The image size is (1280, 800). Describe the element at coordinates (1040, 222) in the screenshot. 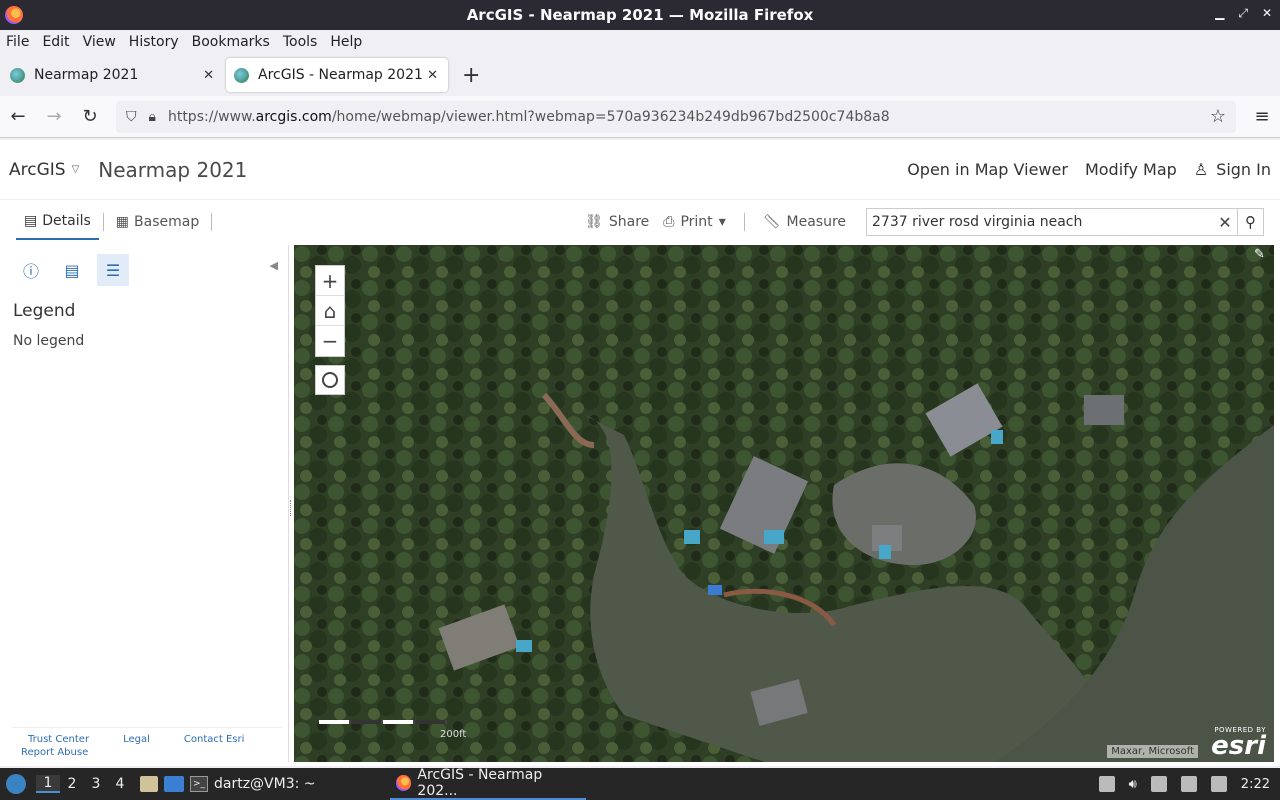

I see `search-input: 2737 river rosd virginia neach` at that location.